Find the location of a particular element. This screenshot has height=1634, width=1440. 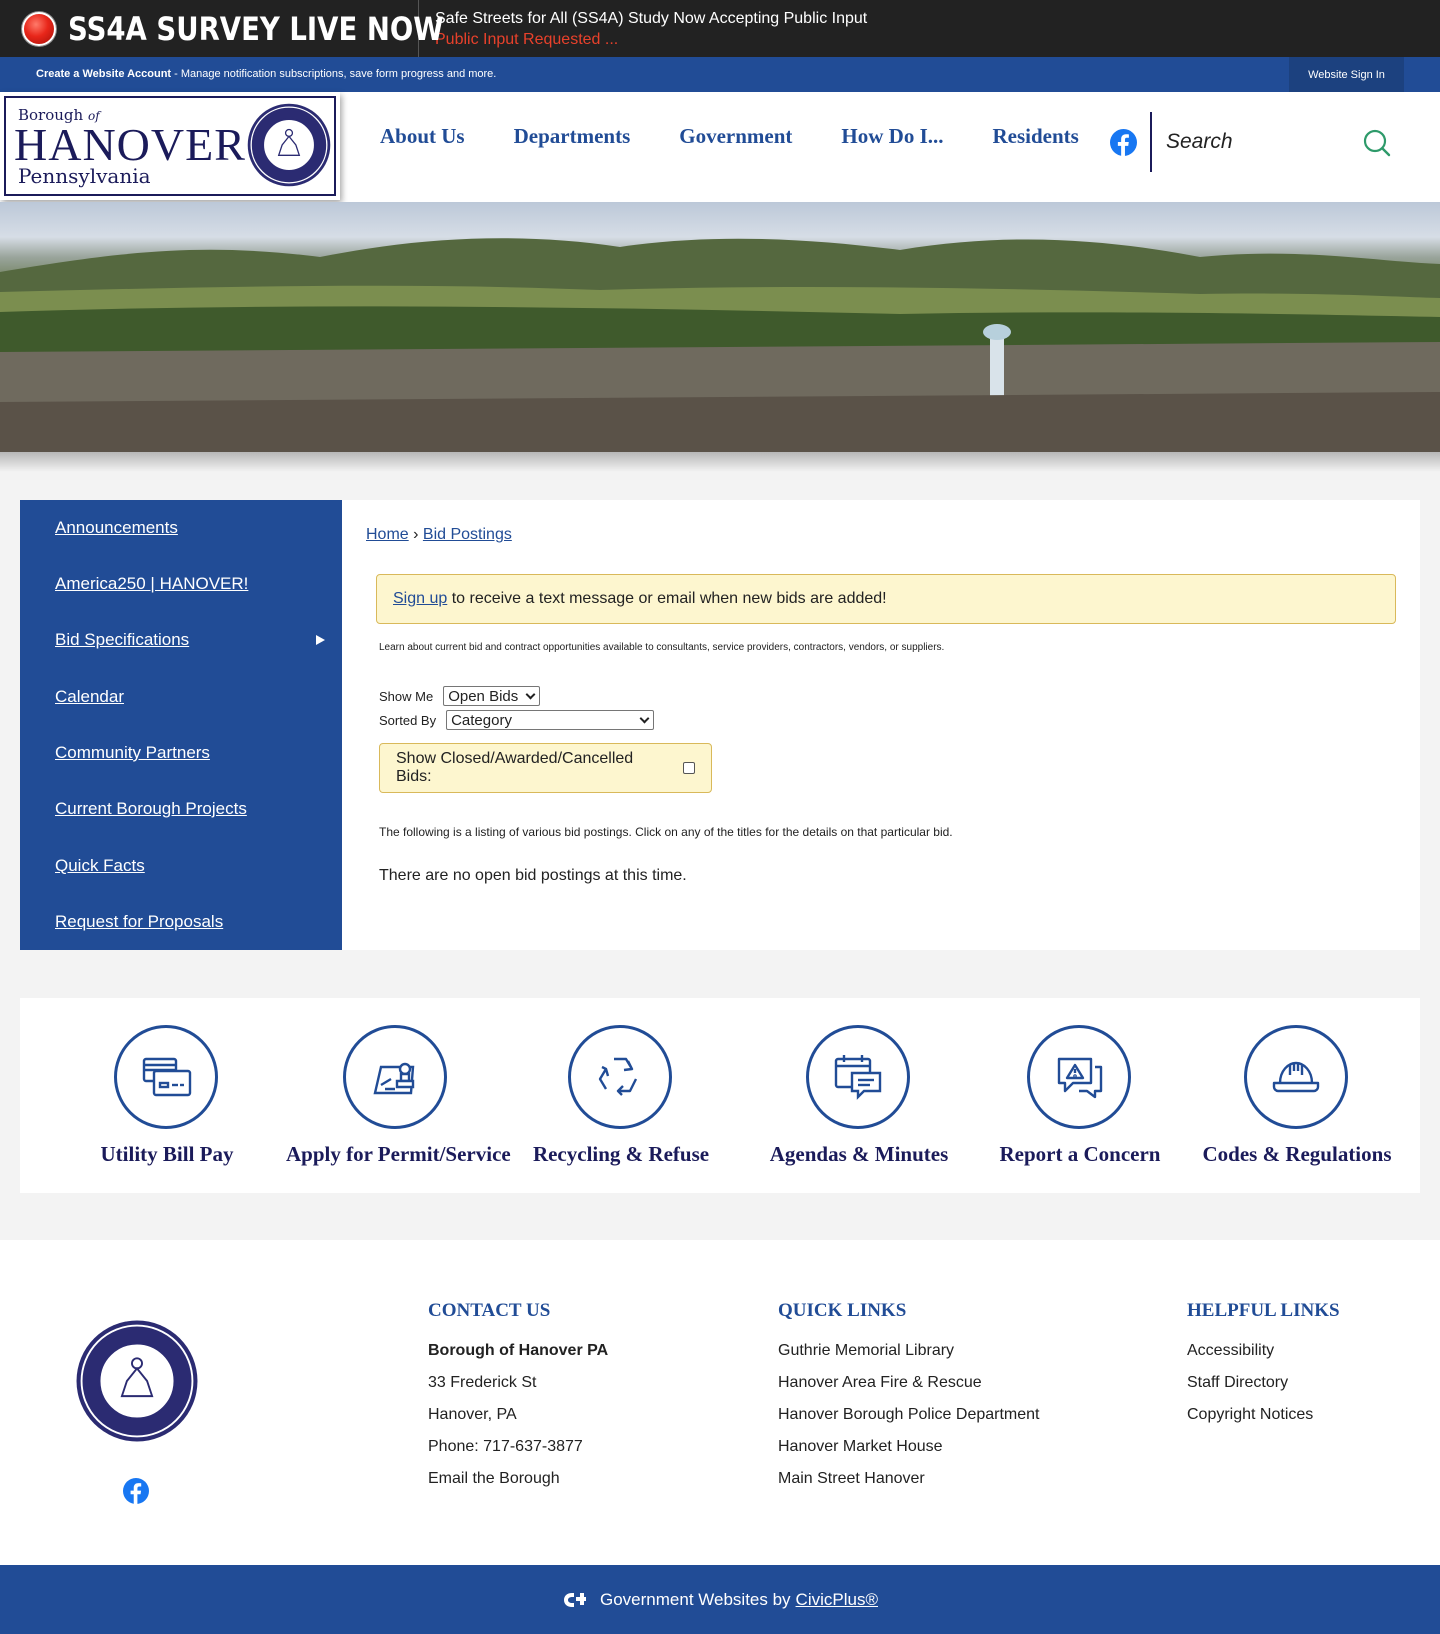

tile-utility-bill-pay: Utility Bill Pay is located at coordinates (167, 1095).